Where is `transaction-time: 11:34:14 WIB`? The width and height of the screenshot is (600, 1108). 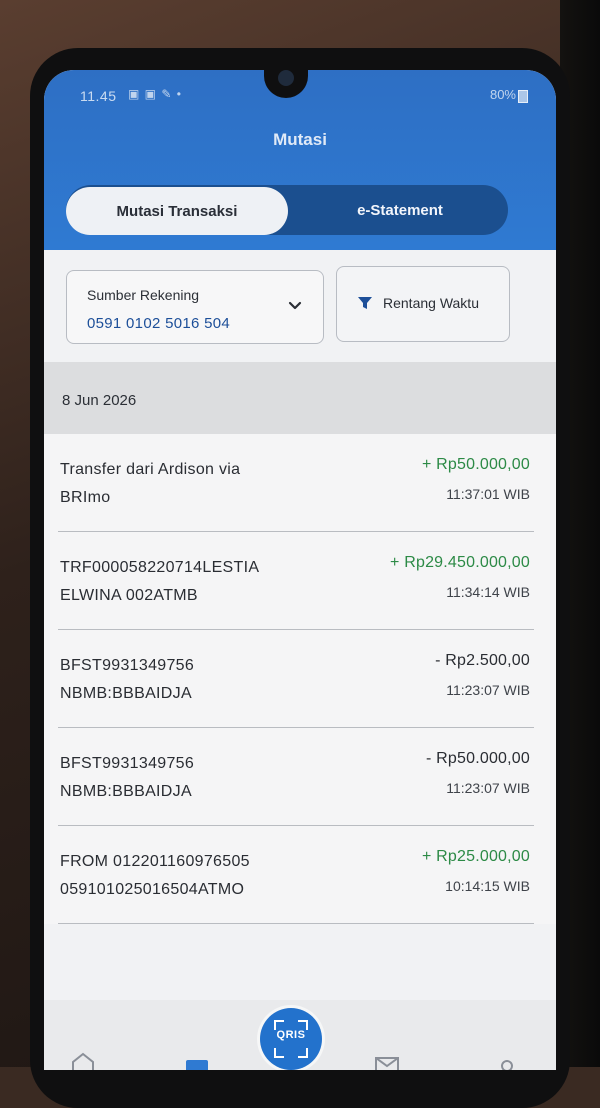
transaction-time: 11:34:14 WIB is located at coordinates (488, 592).